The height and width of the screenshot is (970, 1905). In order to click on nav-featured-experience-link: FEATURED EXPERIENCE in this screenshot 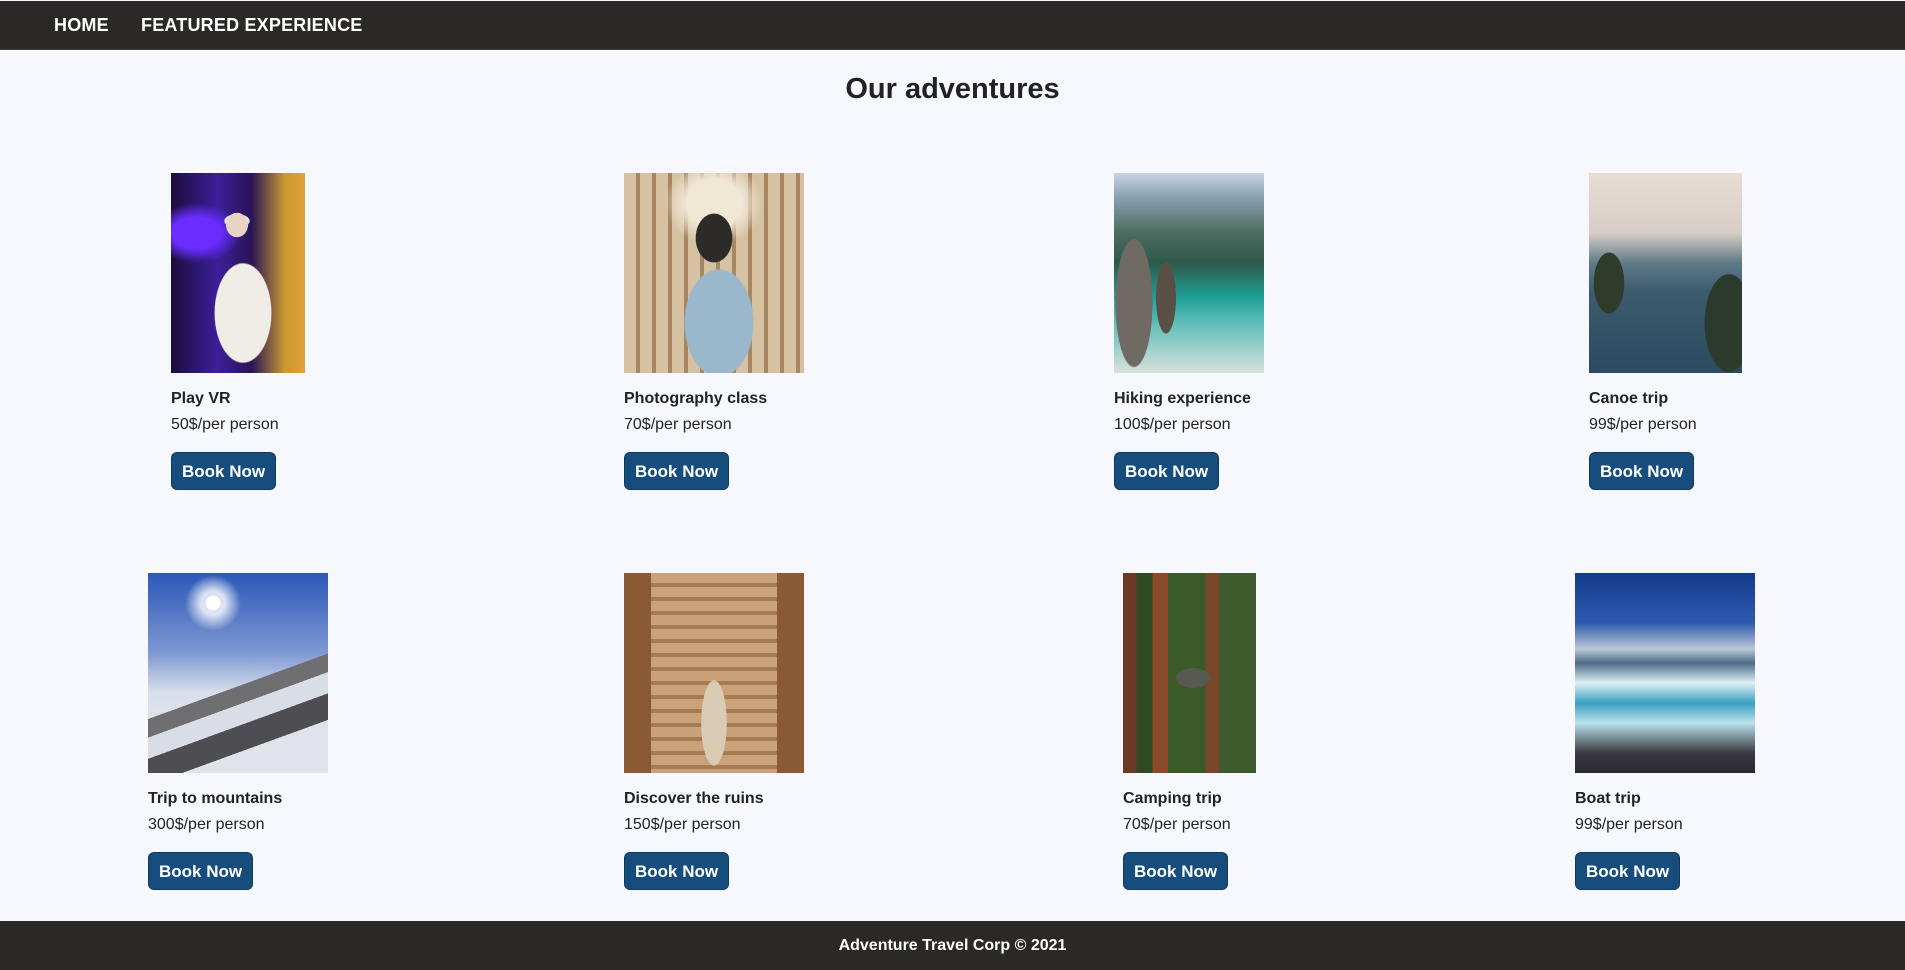, I will do `click(252, 25)`.